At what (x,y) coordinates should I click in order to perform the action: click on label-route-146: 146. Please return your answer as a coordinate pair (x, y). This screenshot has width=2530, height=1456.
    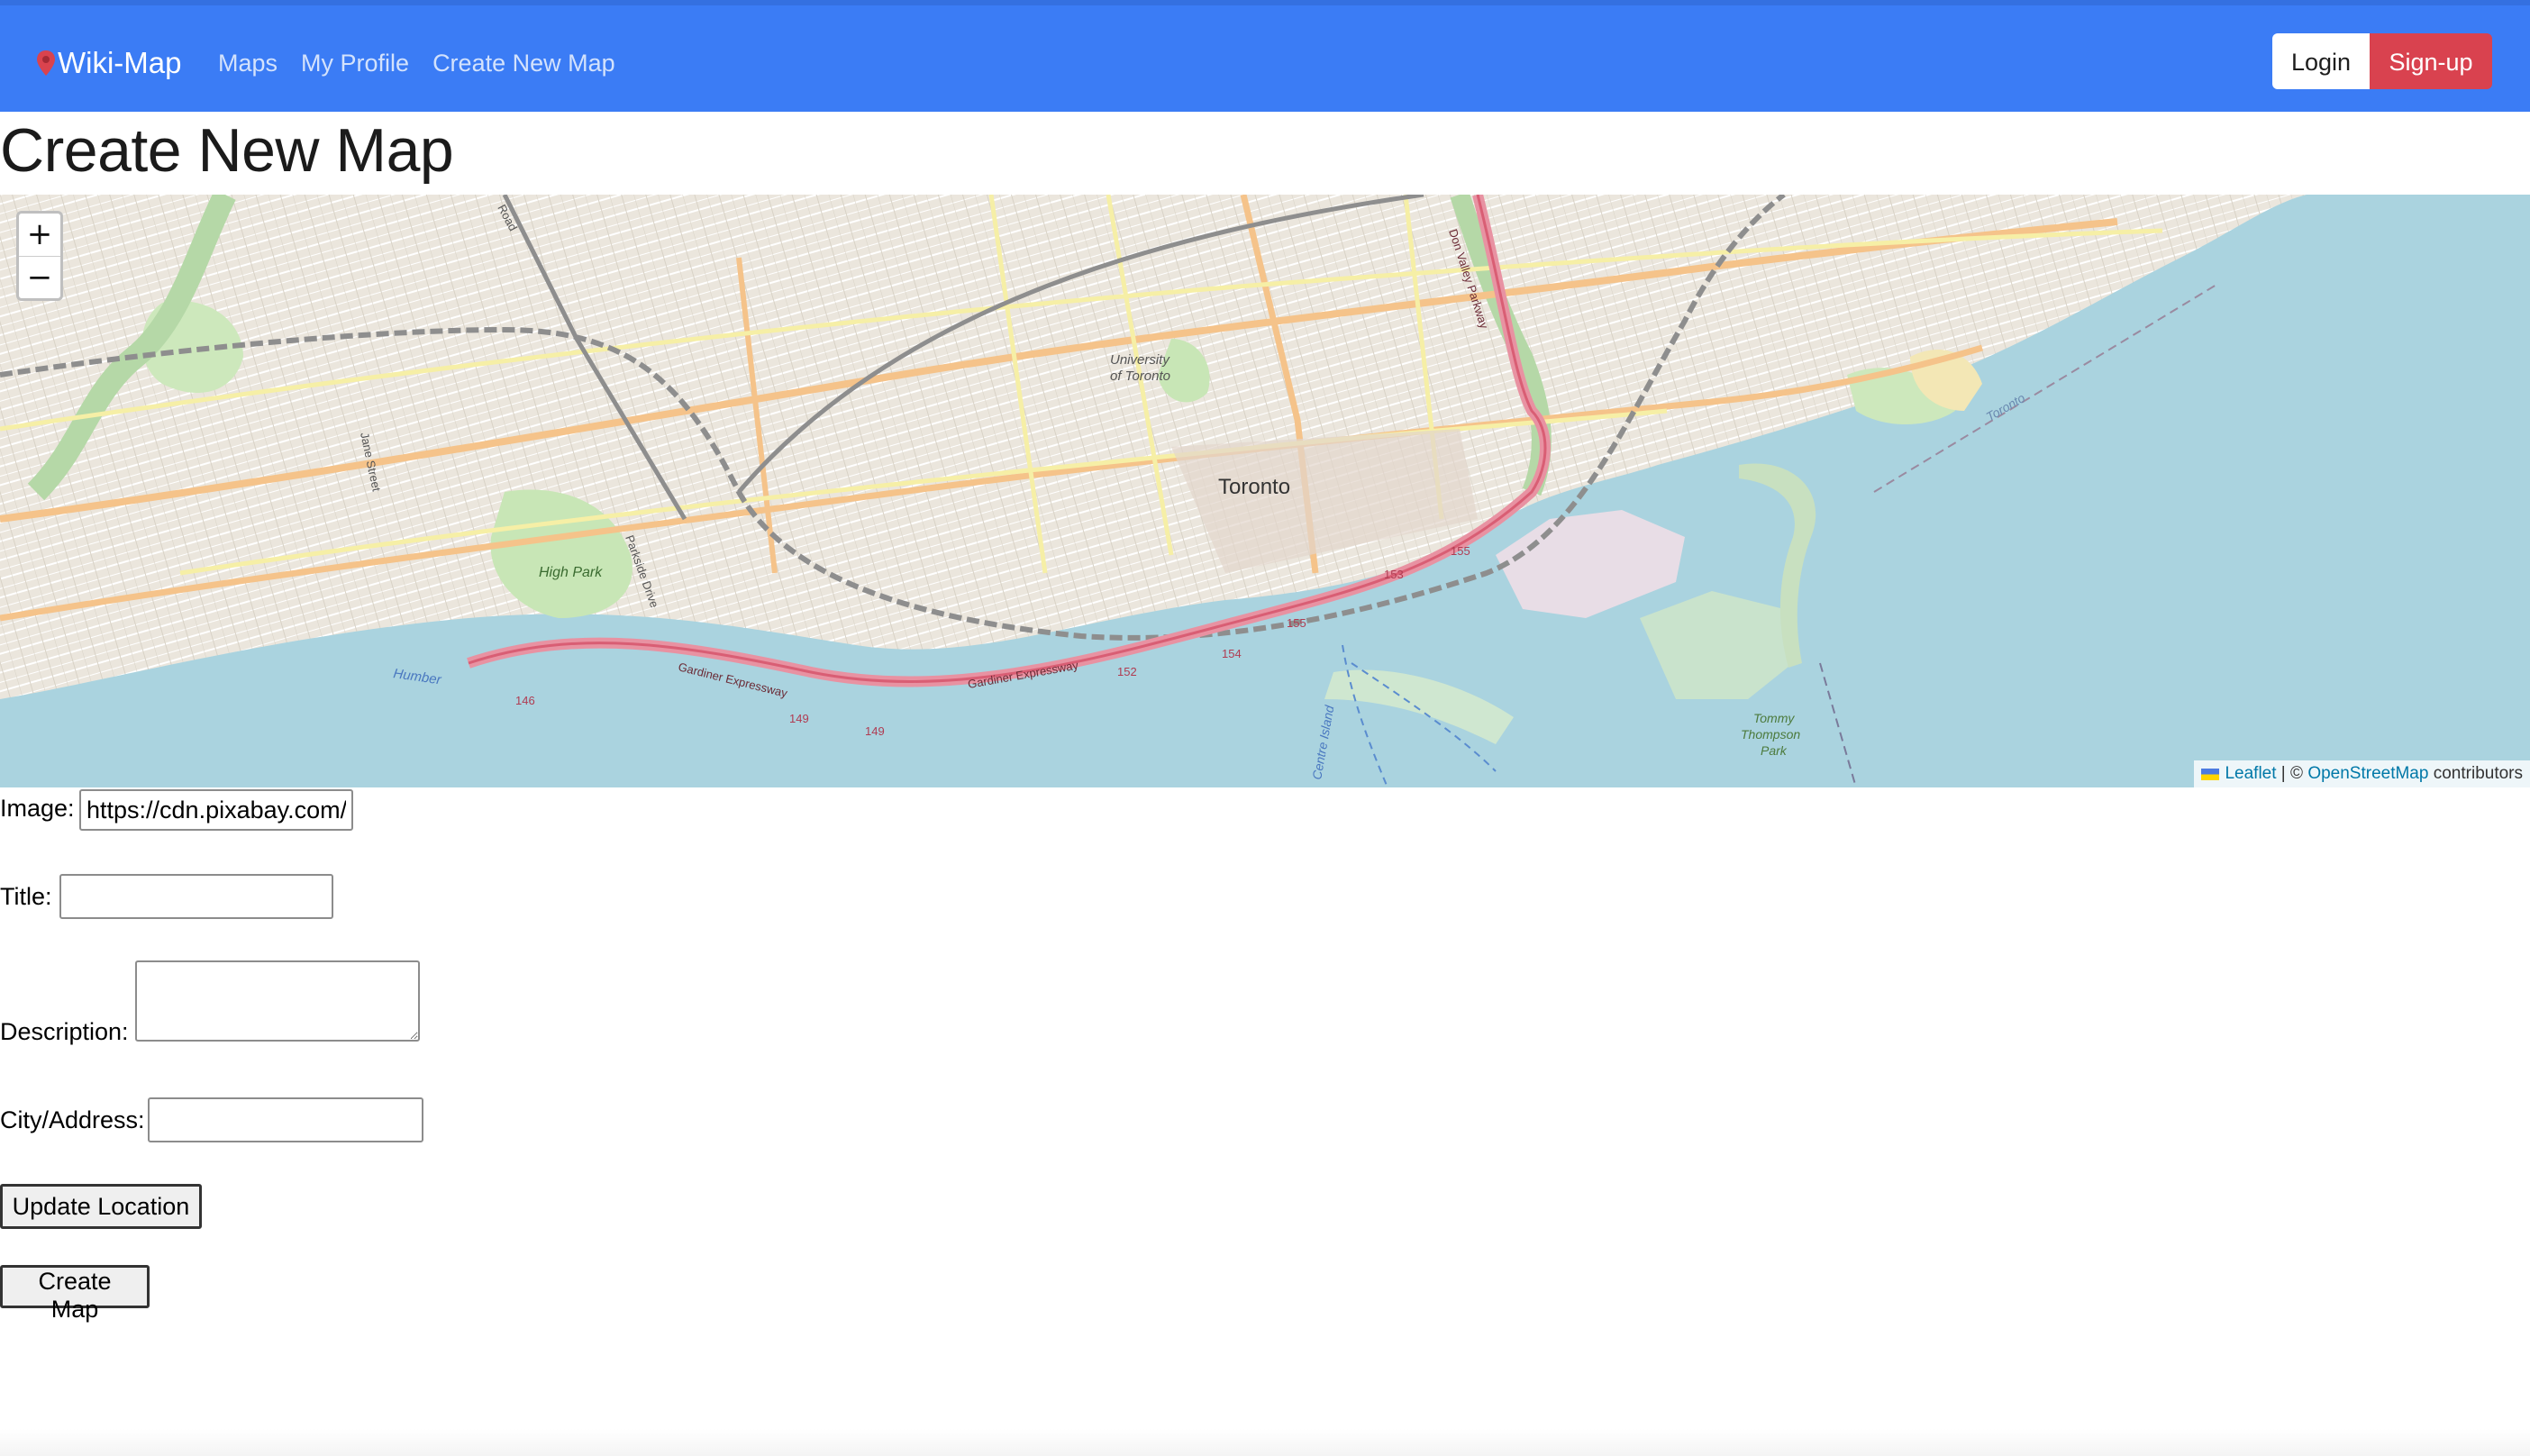
    Looking at the image, I should click on (525, 701).